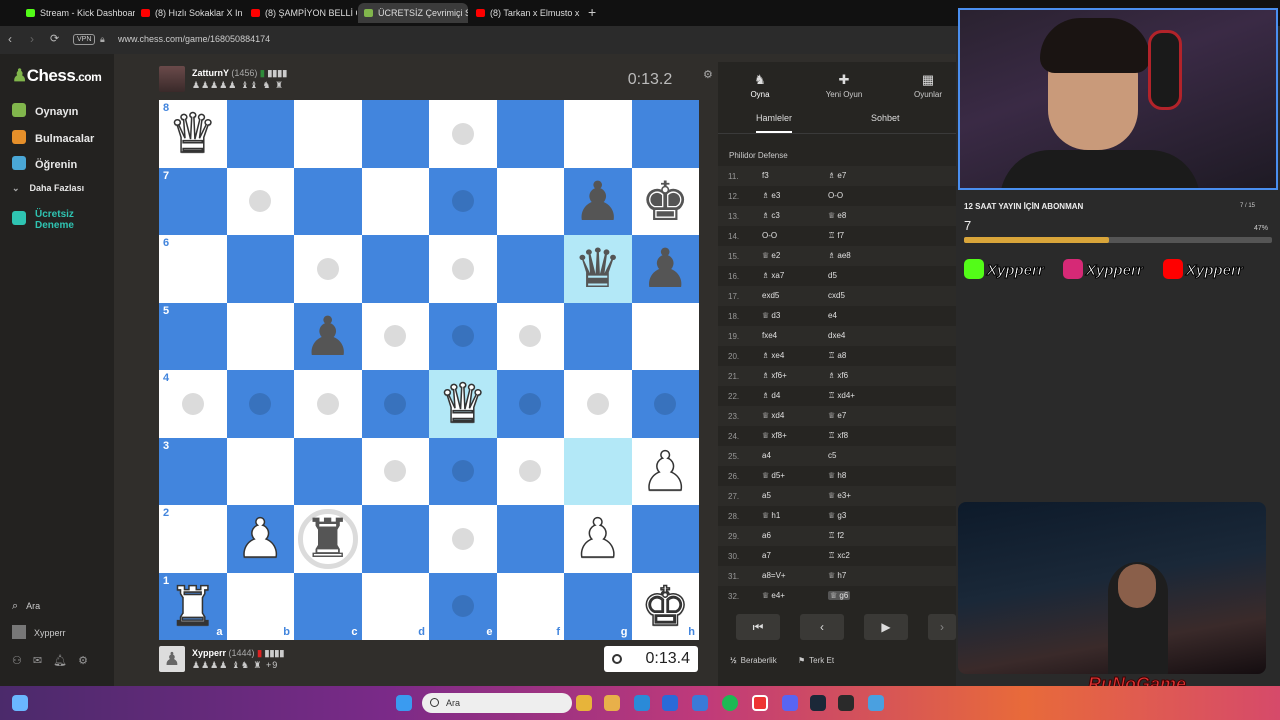 The width and height of the screenshot is (1280, 720). I want to click on tab-new-game: ✚ Yeni Oyun, so click(844, 85).